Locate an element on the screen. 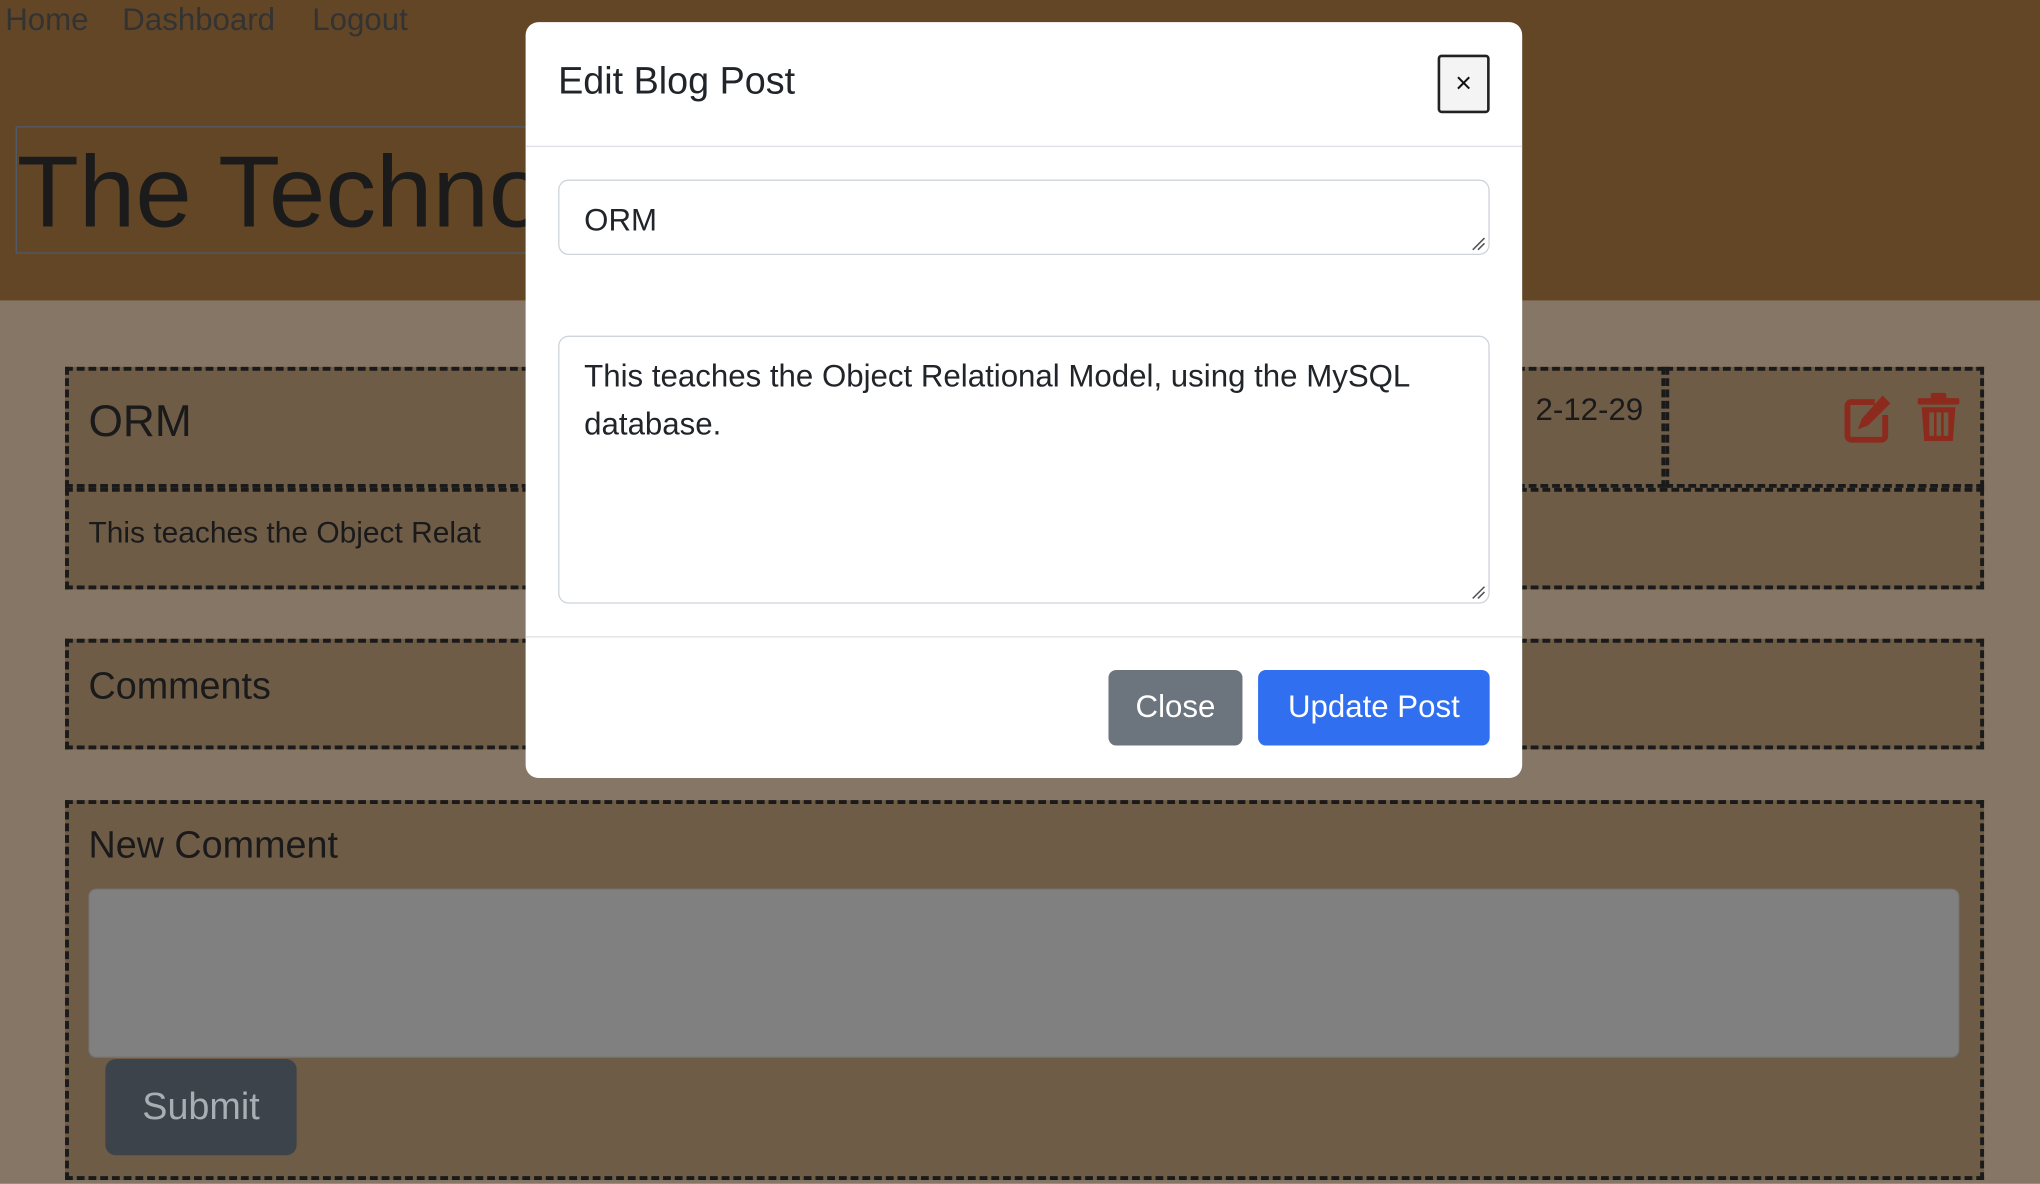 This screenshot has height=1184, width=2040. close-button: Close is located at coordinates (1175, 708).